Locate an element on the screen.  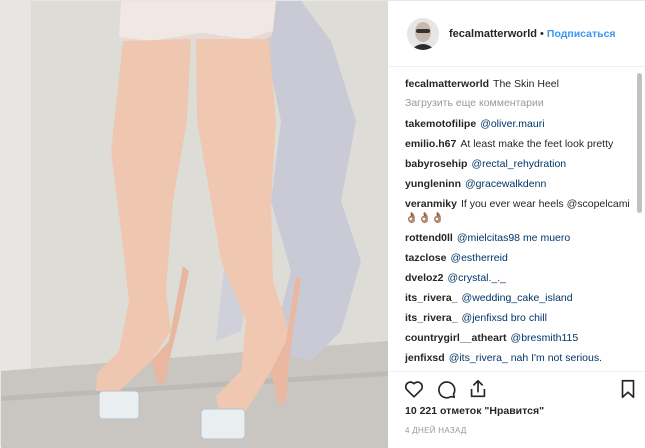
author-avatar is located at coordinates (423, 33).